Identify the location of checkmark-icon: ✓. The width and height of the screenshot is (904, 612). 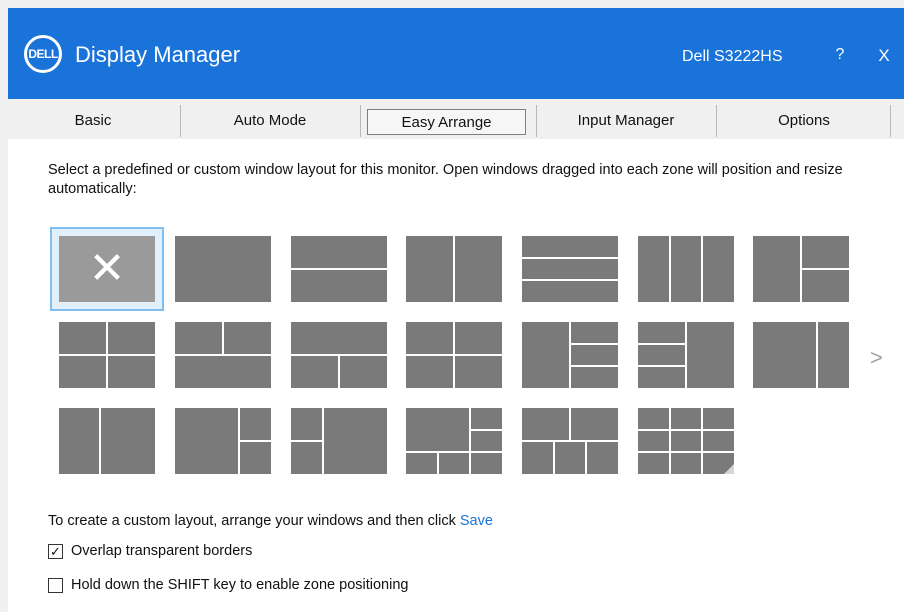
(55, 551).